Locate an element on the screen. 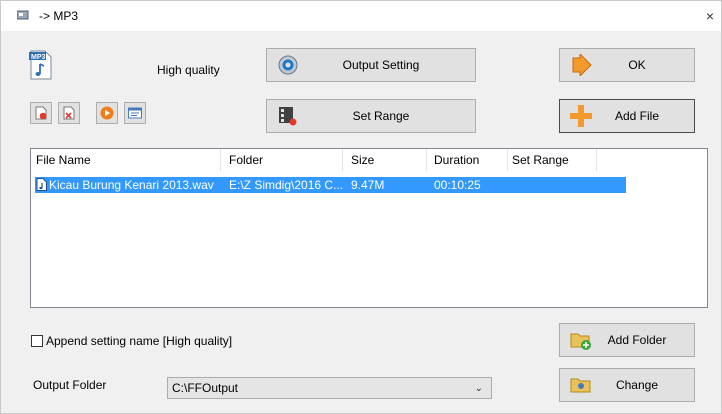 The height and width of the screenshot is (414, 722). add-folder-label: Add Folder is located at coordinates (637, 340).